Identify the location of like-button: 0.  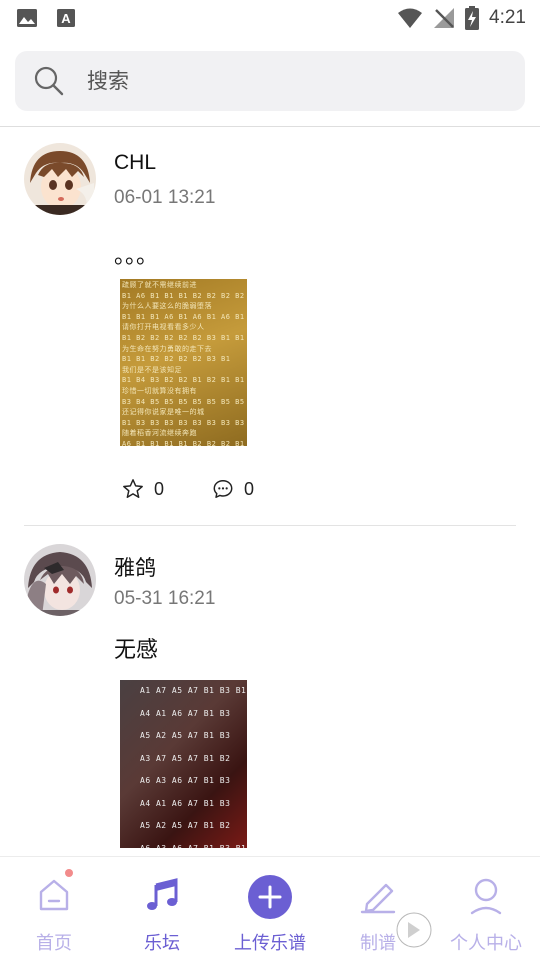
(143, 489).